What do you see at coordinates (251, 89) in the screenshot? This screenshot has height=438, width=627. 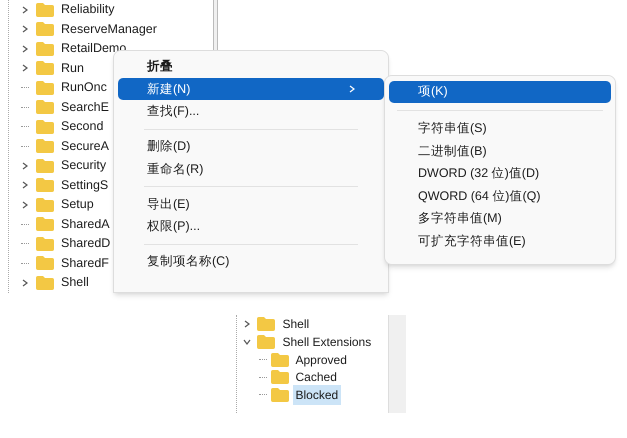 I see `menu-item: 新建(N)` at bounding box center [251, 89].